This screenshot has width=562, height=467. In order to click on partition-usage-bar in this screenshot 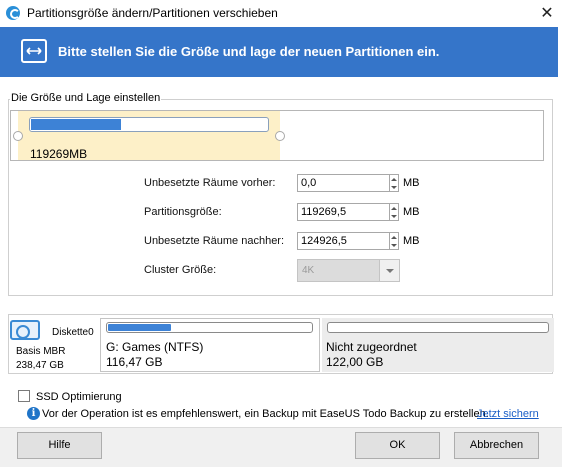, I will do `click(149, 124)`.